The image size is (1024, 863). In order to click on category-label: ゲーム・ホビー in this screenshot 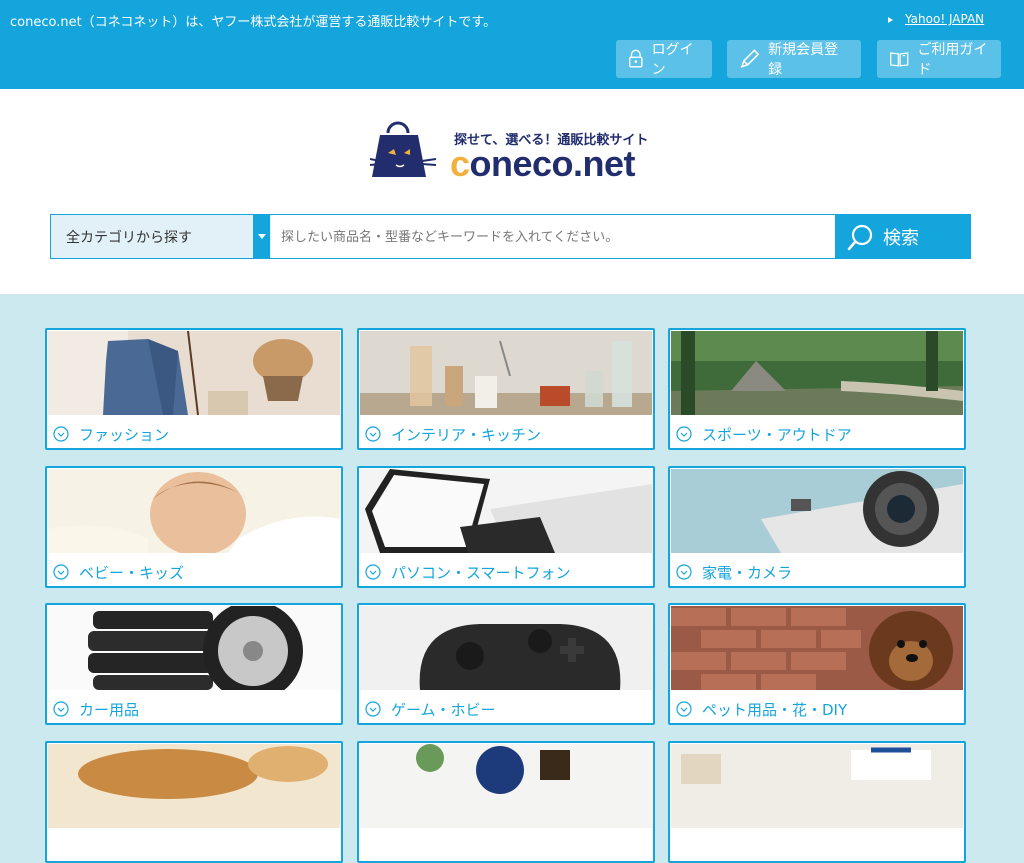, I will do `click(430, 709)`.